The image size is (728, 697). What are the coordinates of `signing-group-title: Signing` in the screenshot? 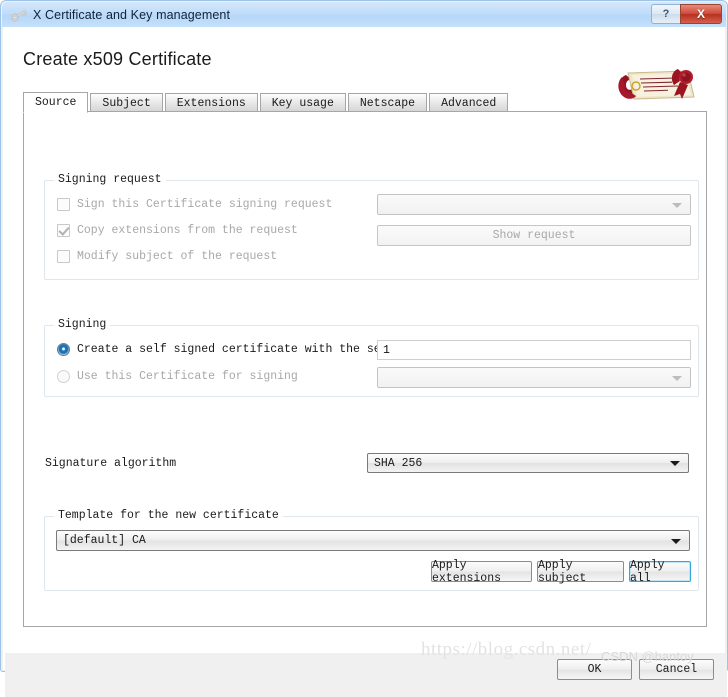 It's located at (82, 324).